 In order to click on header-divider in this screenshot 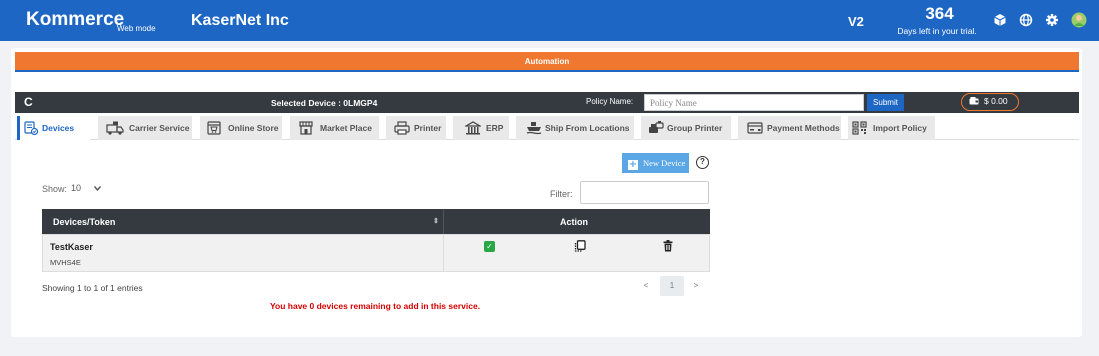, I will do `click(443, 221)`.